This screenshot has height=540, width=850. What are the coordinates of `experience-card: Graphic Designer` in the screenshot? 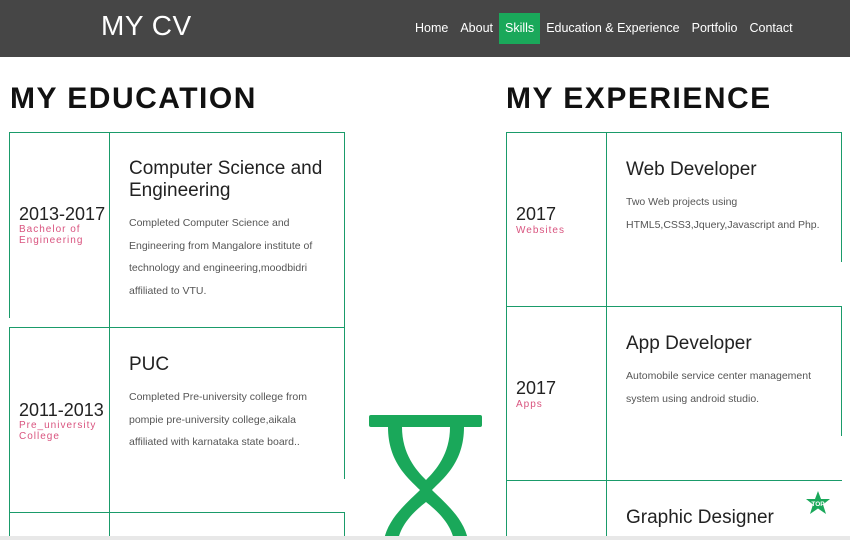 It's located at (674, 510).